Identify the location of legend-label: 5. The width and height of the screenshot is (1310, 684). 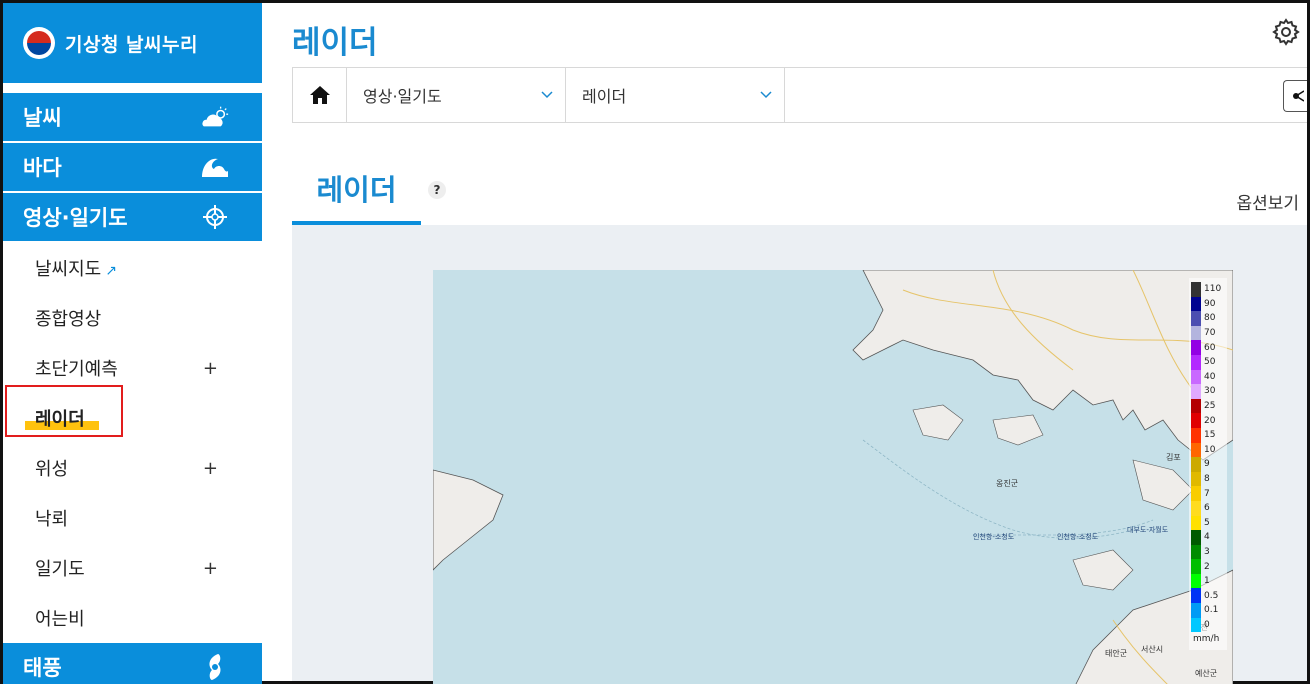
(1207, 522).